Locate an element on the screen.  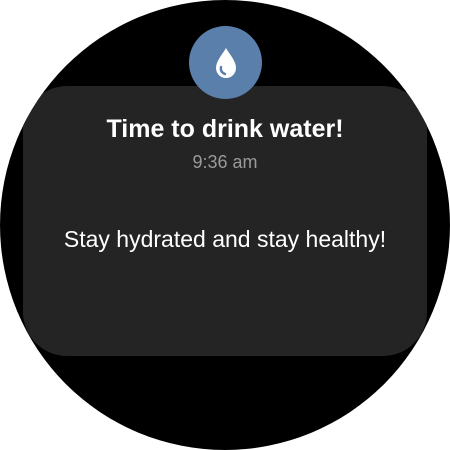
notification-message: Stay hydrated and stay healthy! is located at coordinates (225, 239).